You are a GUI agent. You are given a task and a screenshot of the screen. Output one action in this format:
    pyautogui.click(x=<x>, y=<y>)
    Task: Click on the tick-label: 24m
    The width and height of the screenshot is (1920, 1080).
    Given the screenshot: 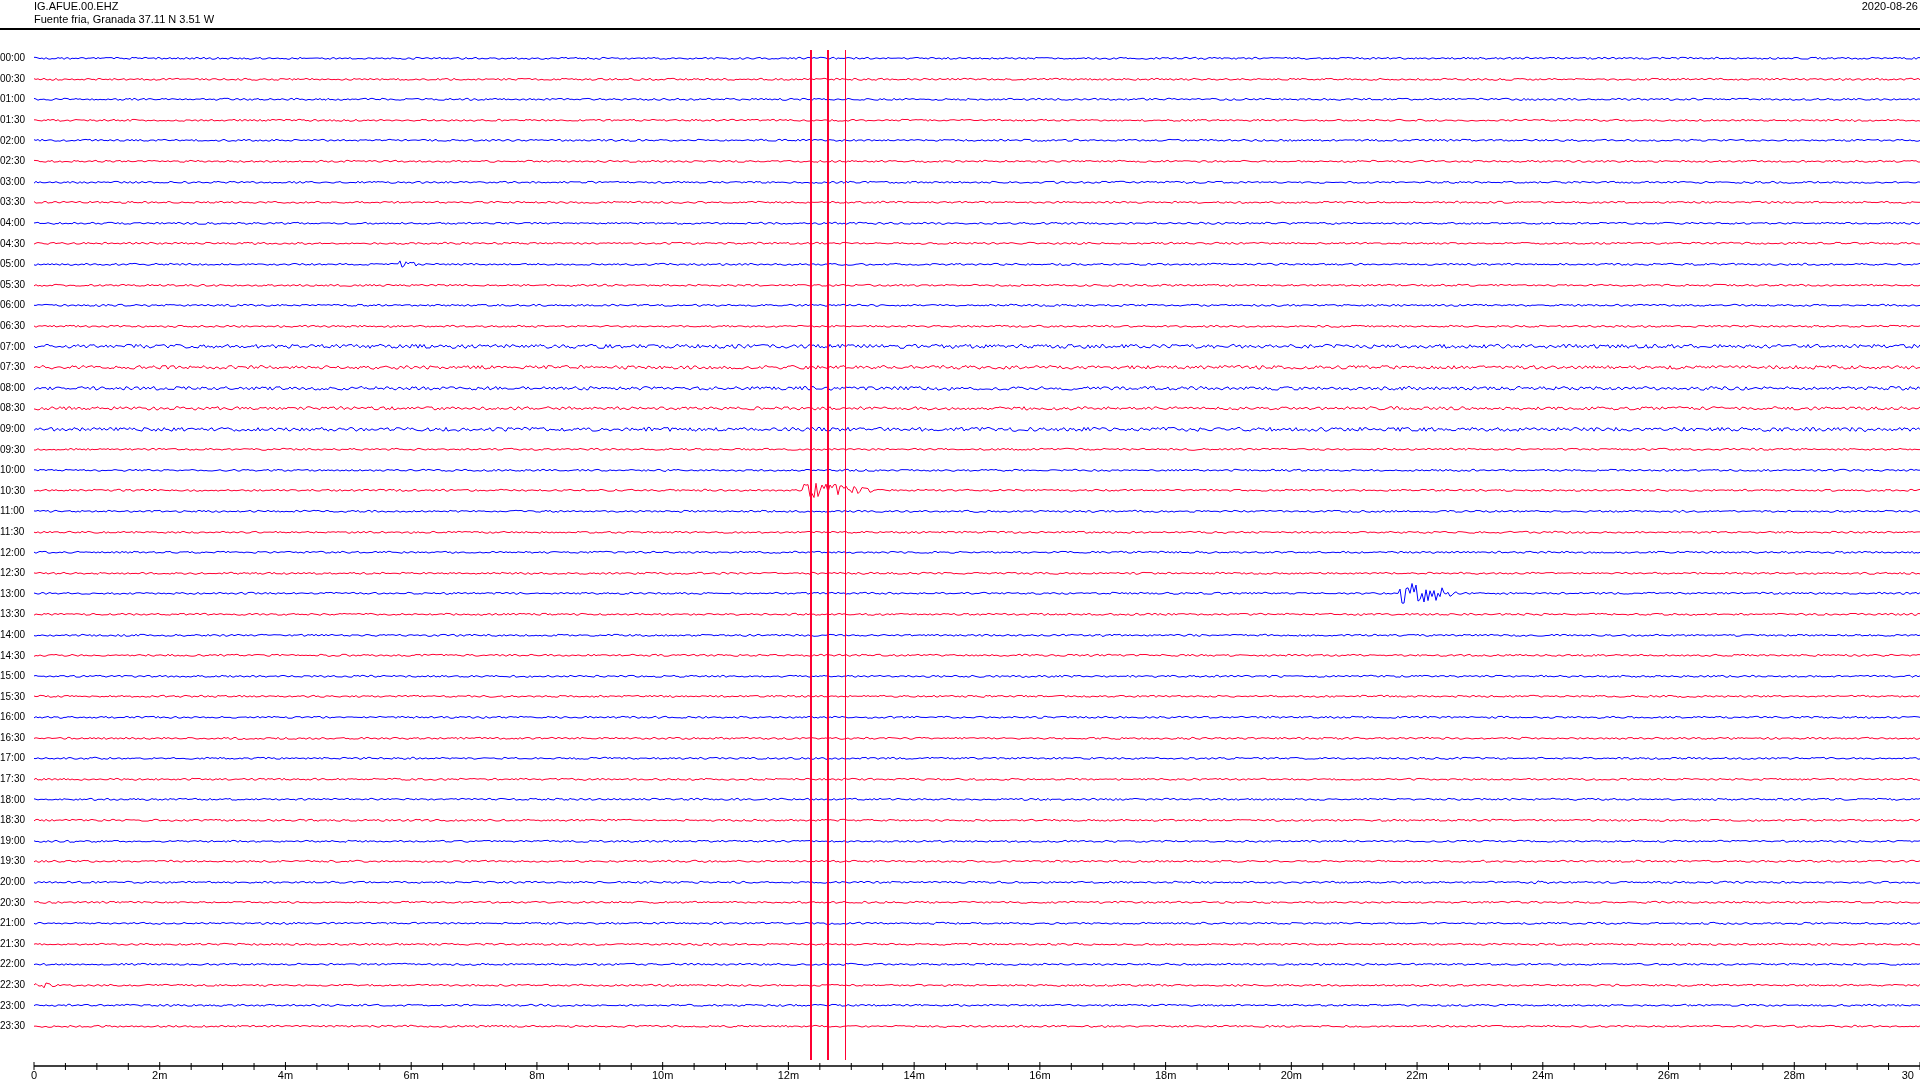 What is the action you would take?
    pyautogui.click(x=1543, y=1074)
    